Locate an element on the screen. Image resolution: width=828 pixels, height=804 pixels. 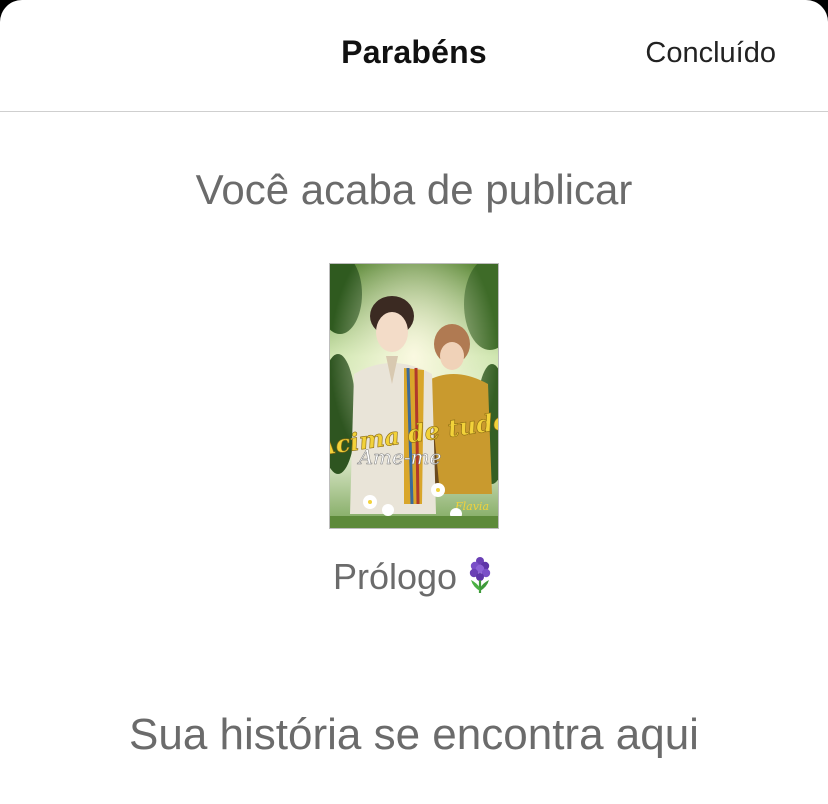
chapter-title-row: Prólogo is located at coordinates (414, 577).